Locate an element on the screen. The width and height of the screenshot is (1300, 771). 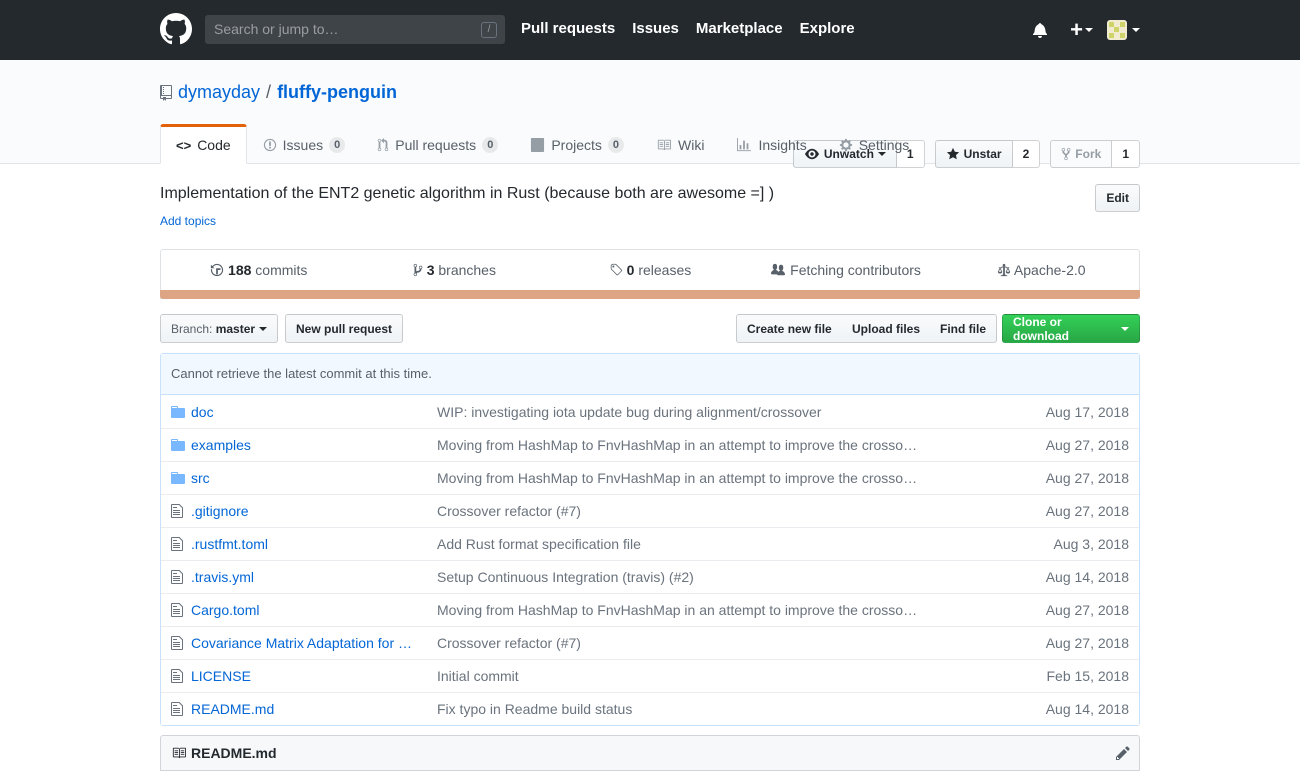
file-name-link: .gitignore is located at coordinates (314, 511).